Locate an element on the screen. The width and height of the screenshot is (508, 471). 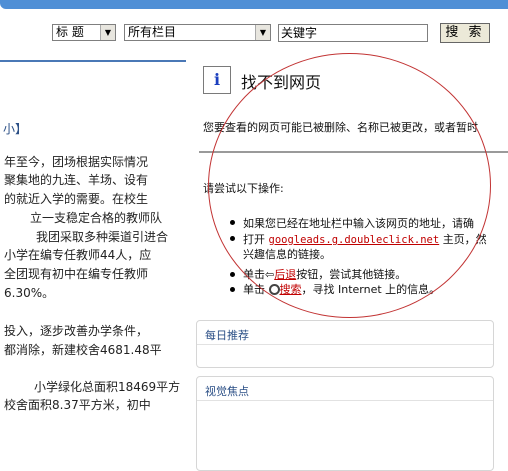
bullet-2: 打开 googleads.g.doubleclick.net 主页，然 is located at coordinates (365, 239).